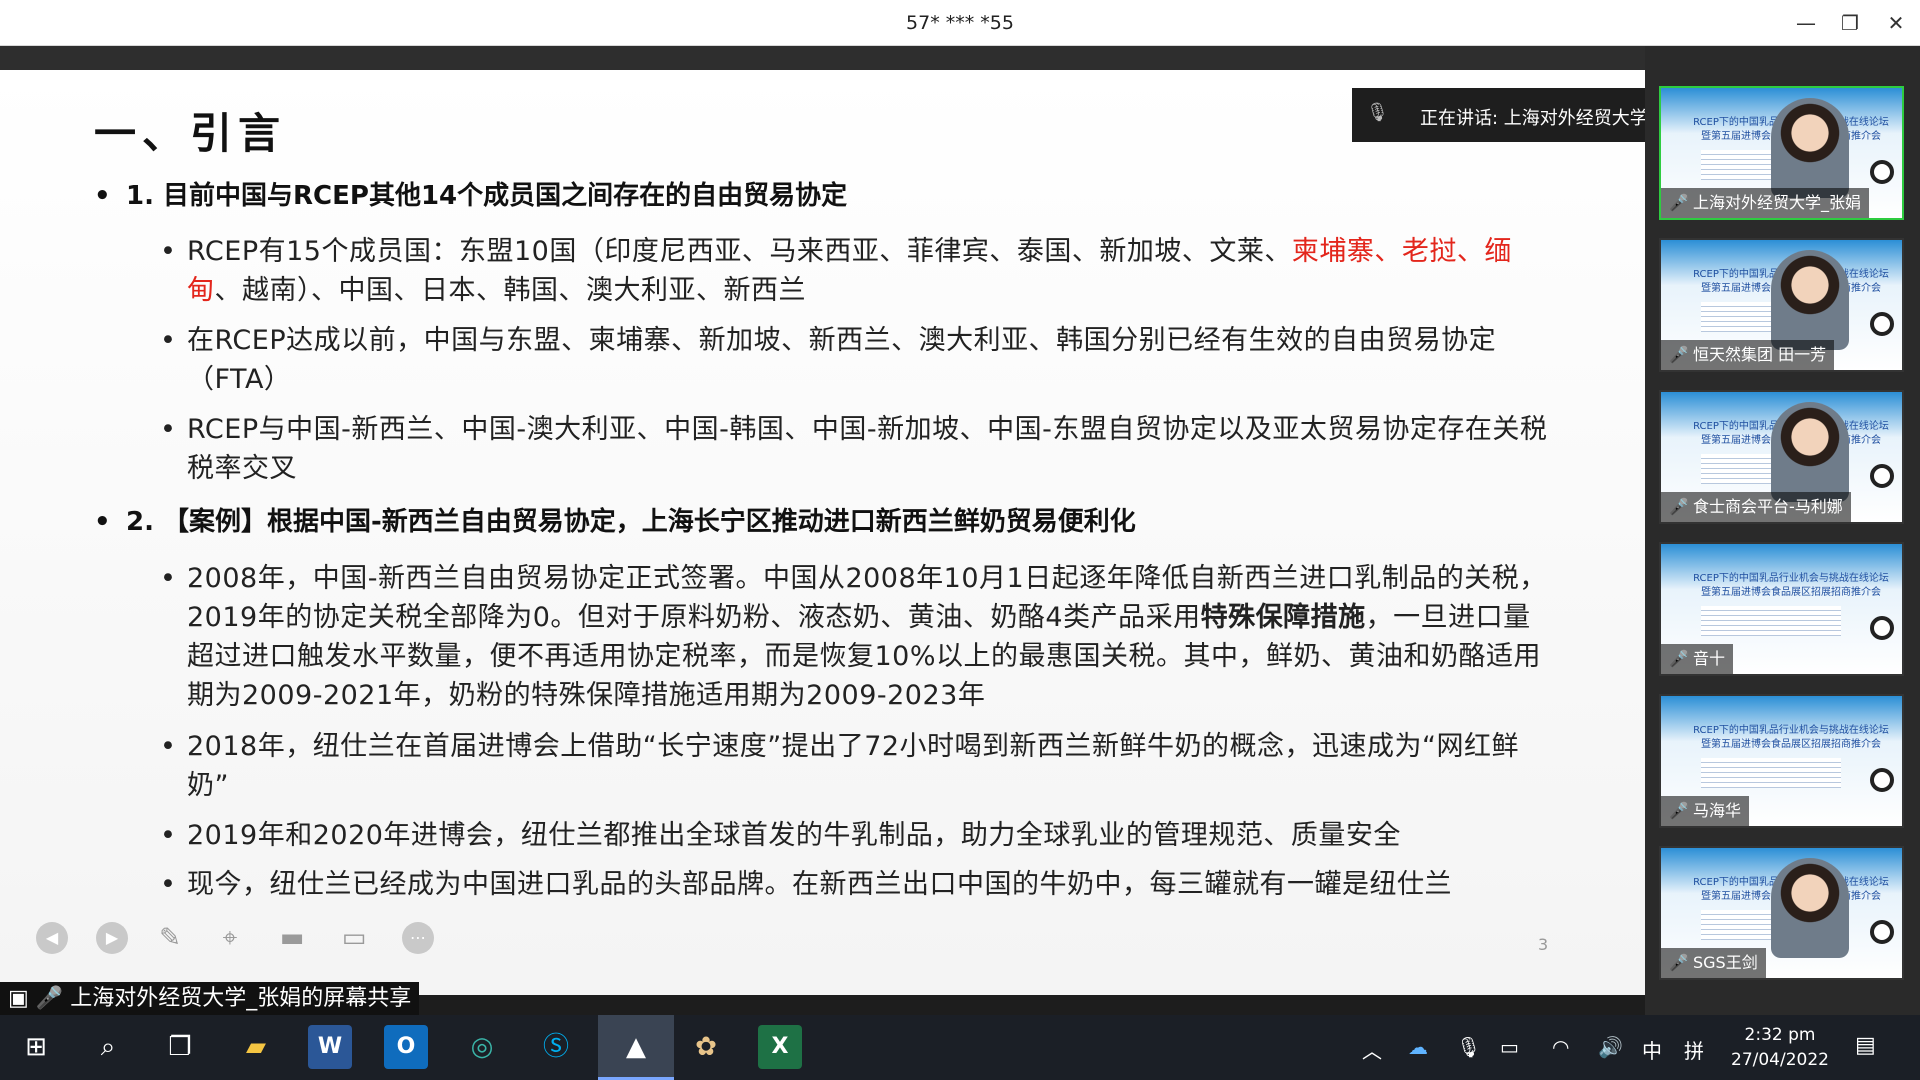  I want to click on task-view-icon: ❐, so click(180, 1047).